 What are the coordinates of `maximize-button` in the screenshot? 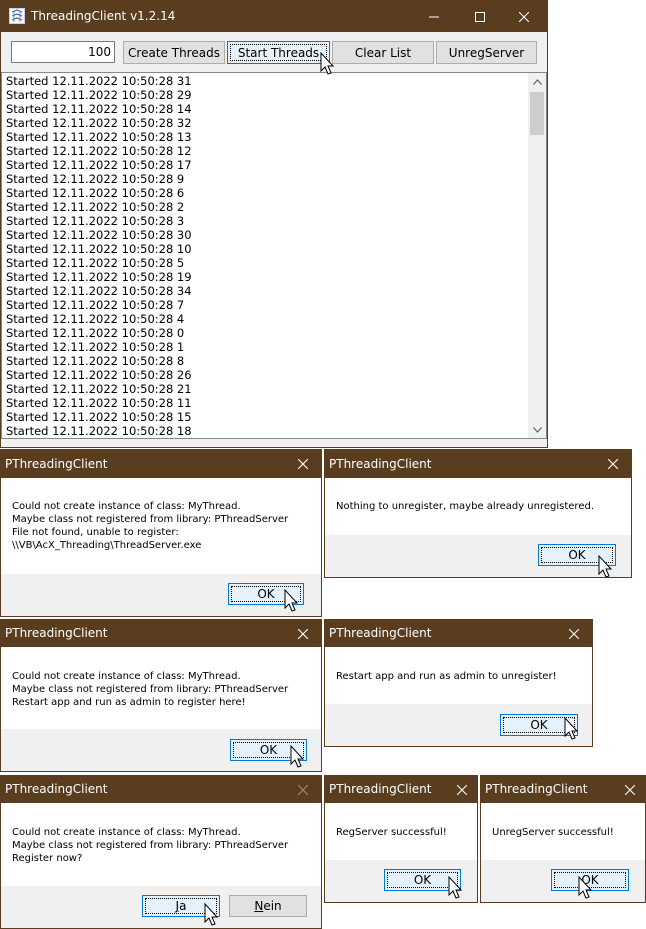 It's located at (480, 16).